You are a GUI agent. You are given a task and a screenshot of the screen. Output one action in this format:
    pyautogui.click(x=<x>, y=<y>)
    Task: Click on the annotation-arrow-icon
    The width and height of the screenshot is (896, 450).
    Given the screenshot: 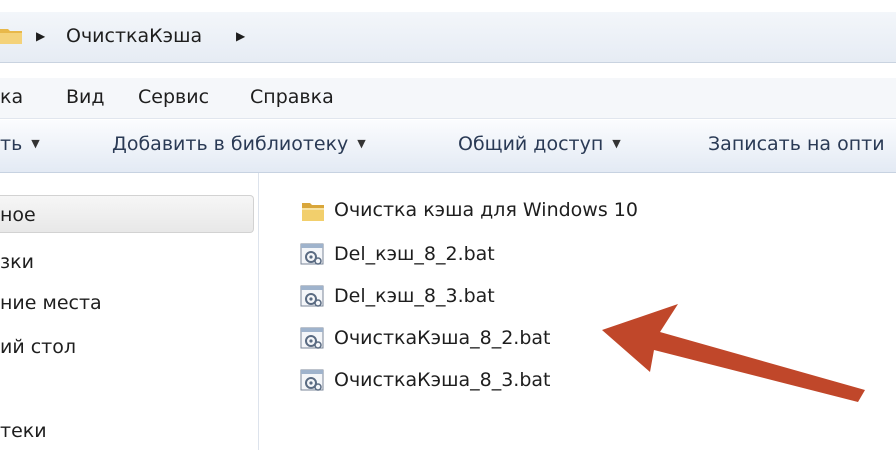 What is the action you would take?
    pyautogui.click(x=733, y=353)
    